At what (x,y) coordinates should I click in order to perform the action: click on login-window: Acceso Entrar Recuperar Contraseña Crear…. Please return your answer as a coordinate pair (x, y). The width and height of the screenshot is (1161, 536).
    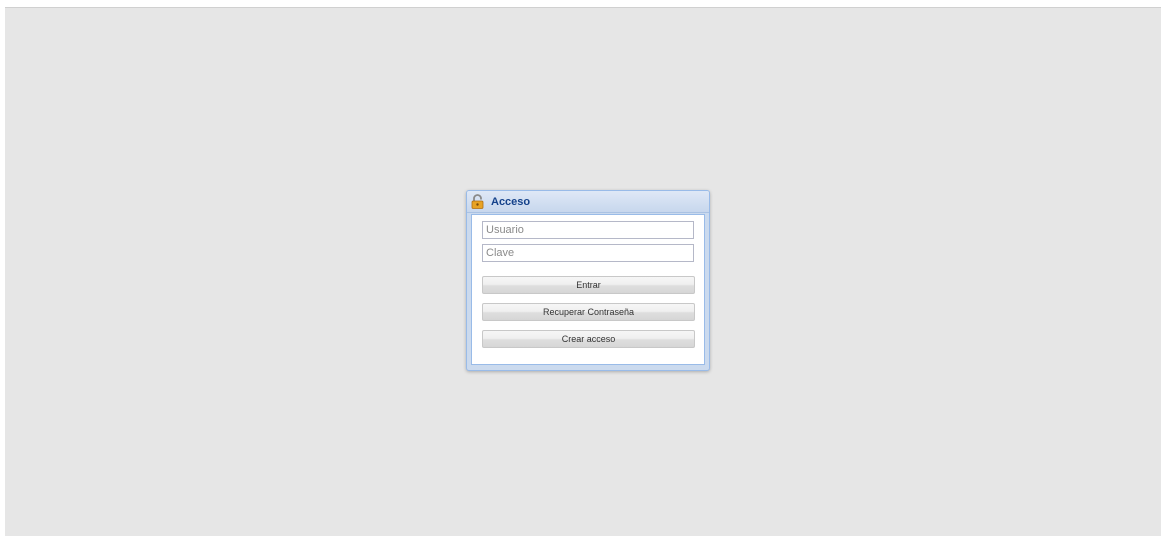
    Looking at the image, I should click on (588, 280).